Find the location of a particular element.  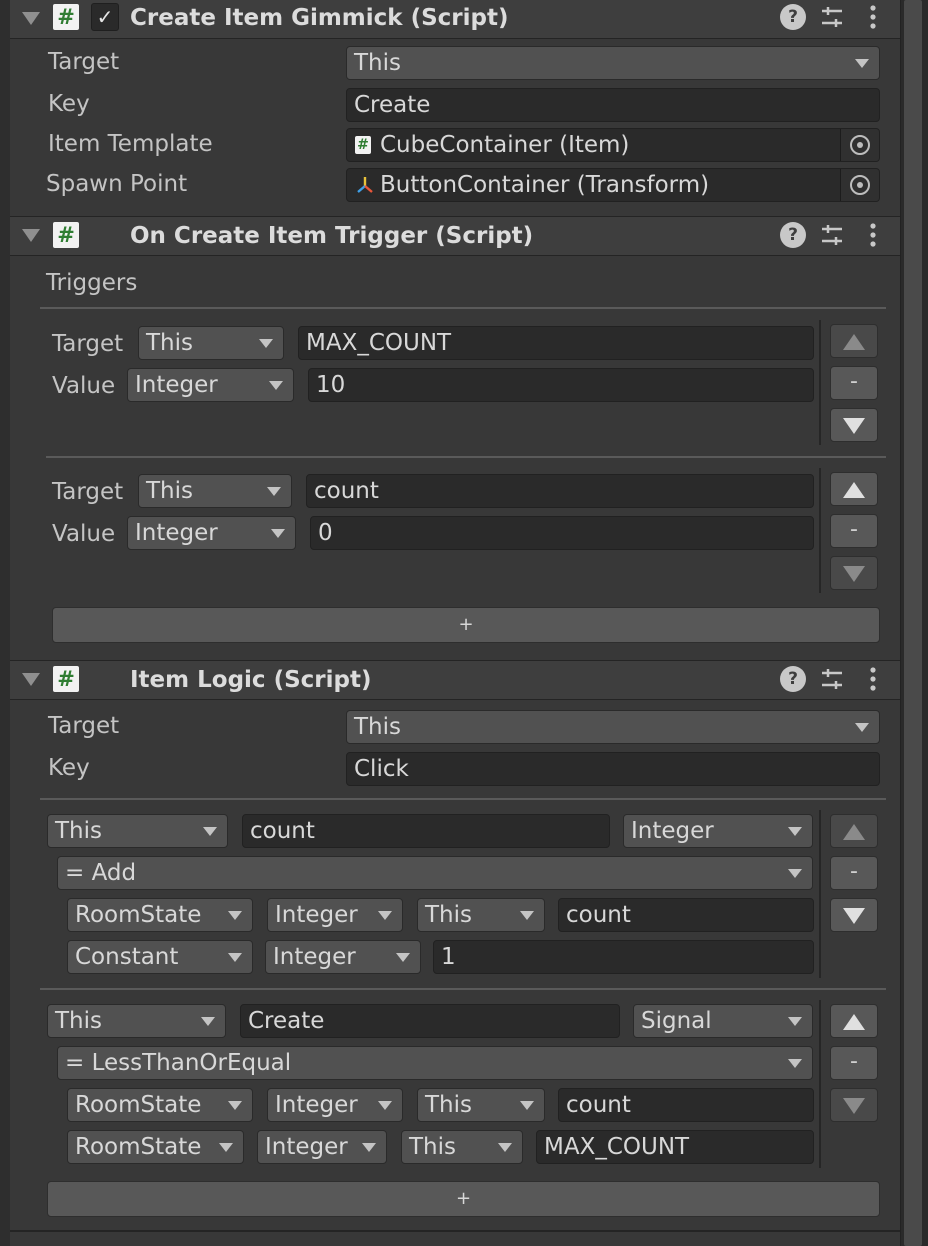

component-title: On Create Item Trigger (Script) is located at coordinates (332, 236).